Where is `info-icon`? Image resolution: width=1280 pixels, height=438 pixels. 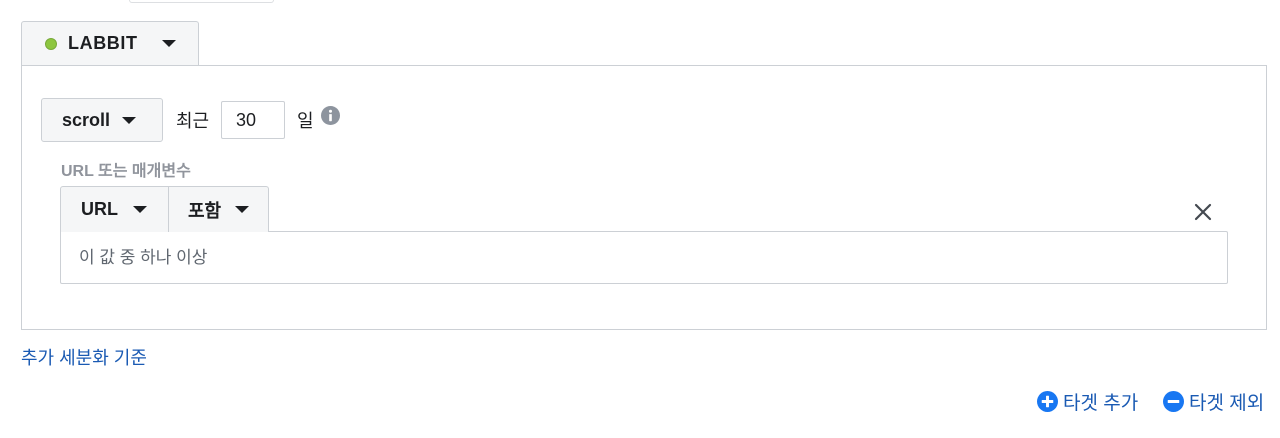
info-icon is located at coordinates (330, 115).